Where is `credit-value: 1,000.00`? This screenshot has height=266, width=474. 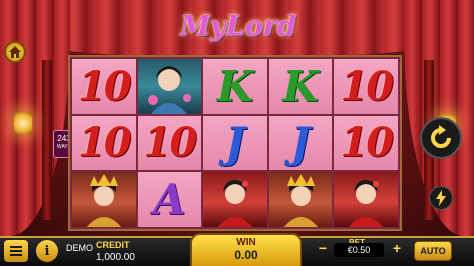 credit-value: 1,000.00 is located at coordinates (115, 257).